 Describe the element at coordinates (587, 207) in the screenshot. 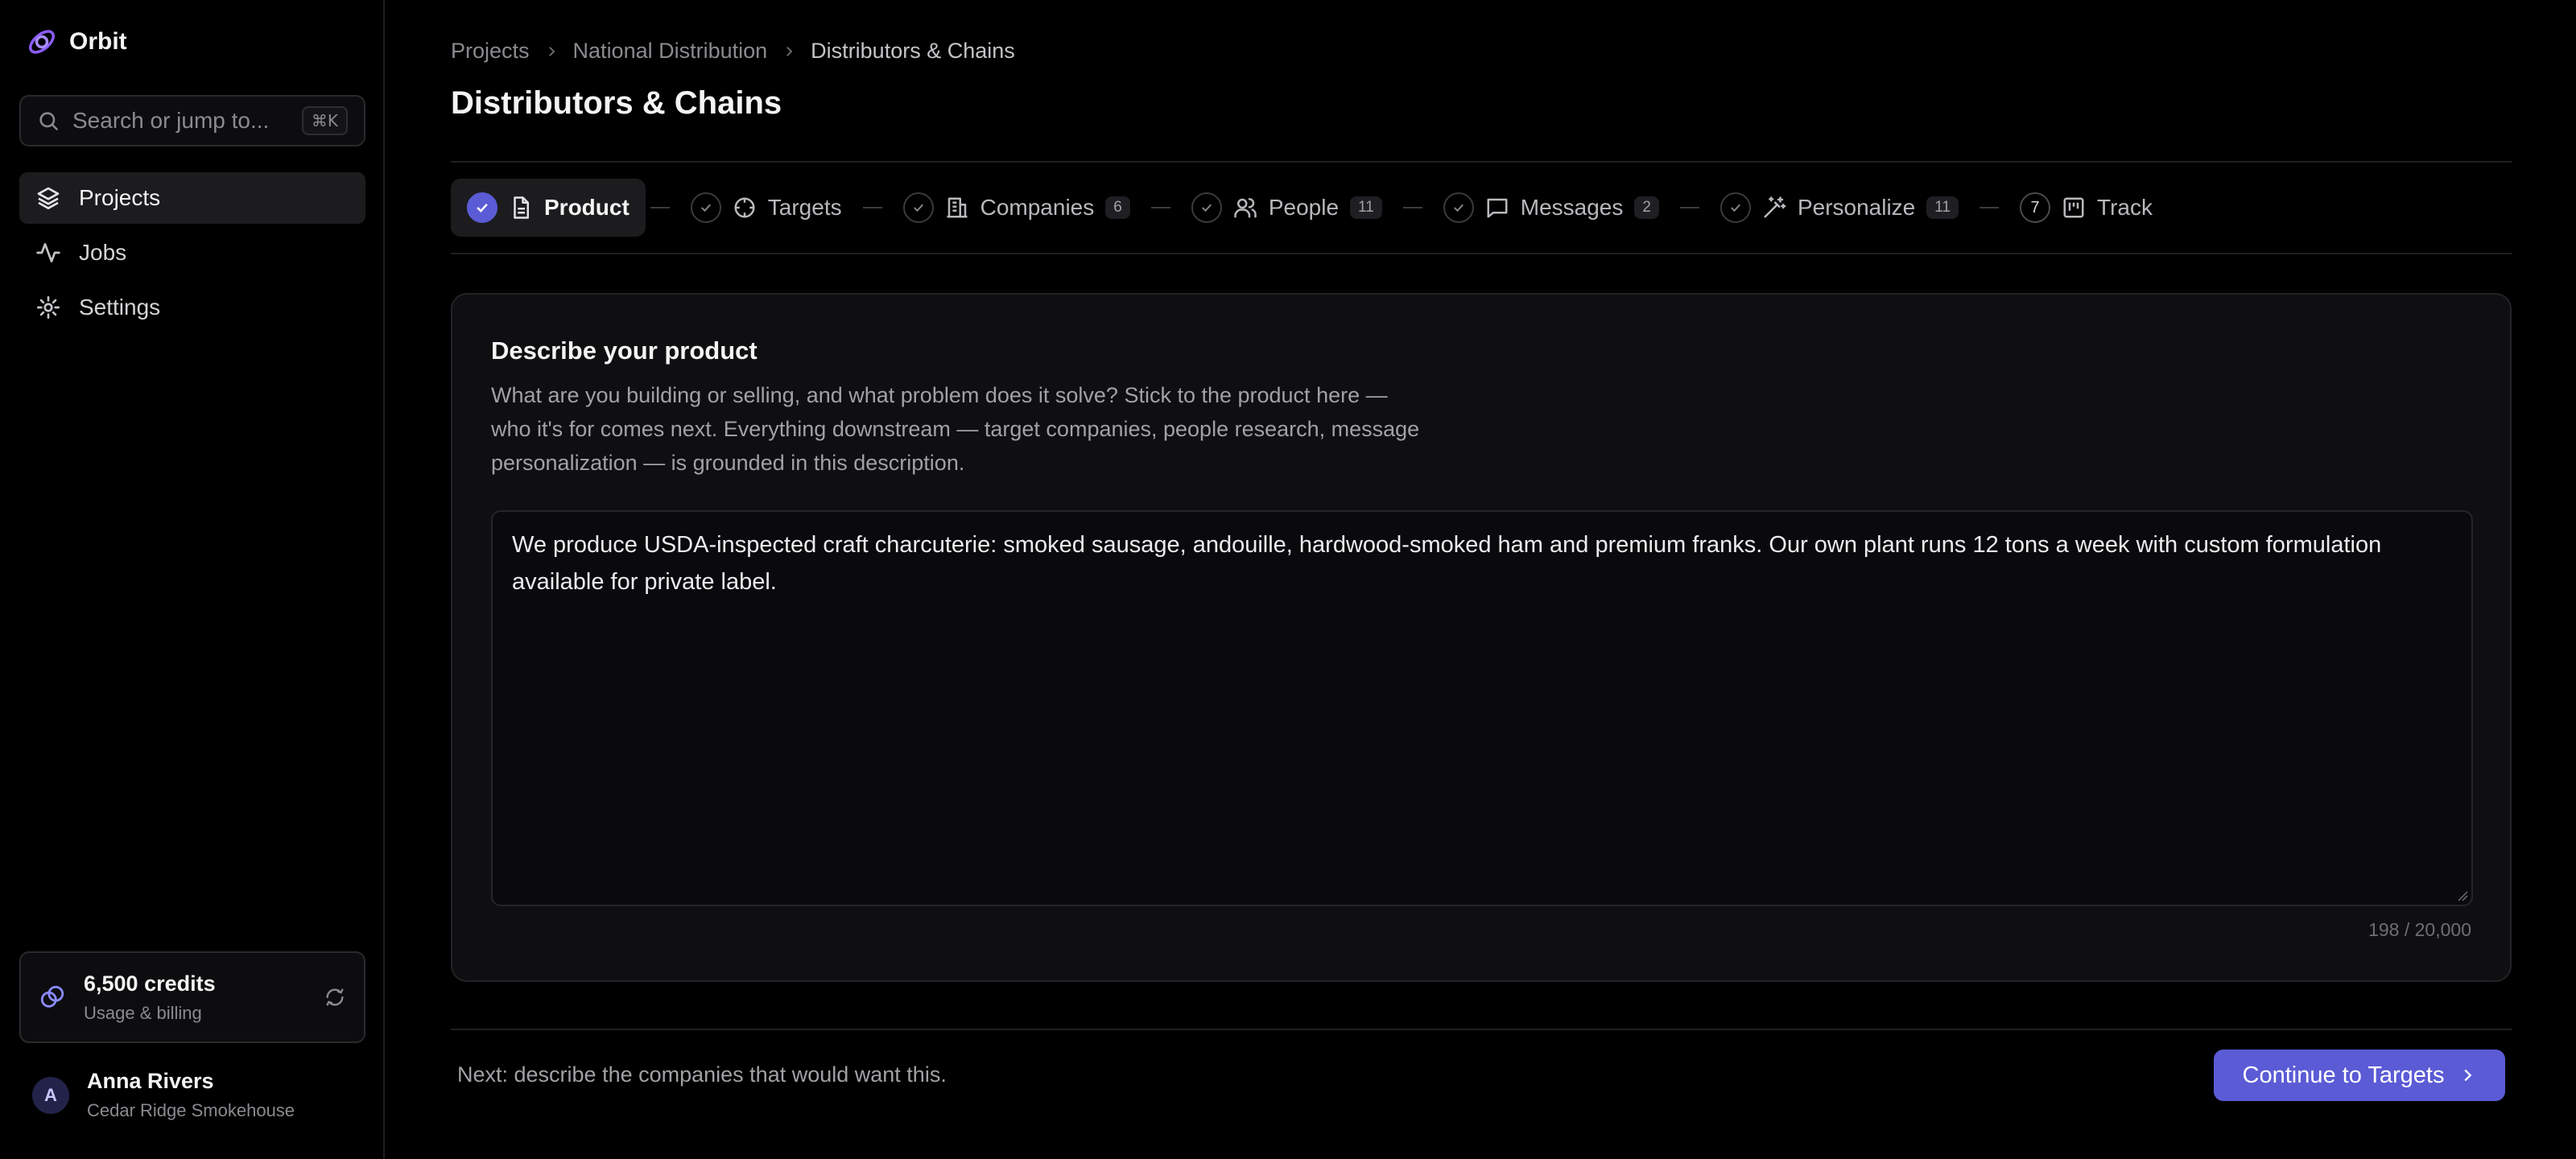

I see `step-label: Product` at that location.